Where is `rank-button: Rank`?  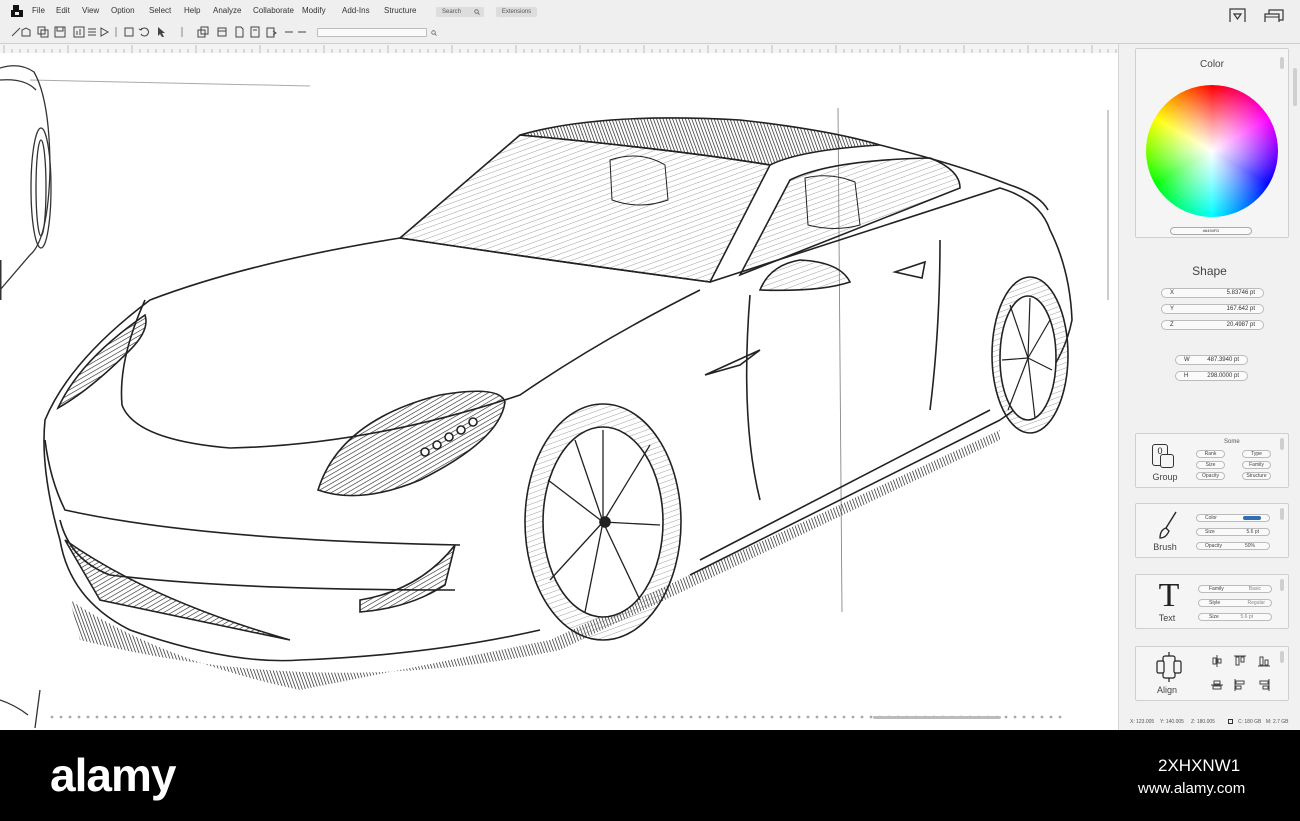 rank-button: Rank is located at coordinates (1210, 454).